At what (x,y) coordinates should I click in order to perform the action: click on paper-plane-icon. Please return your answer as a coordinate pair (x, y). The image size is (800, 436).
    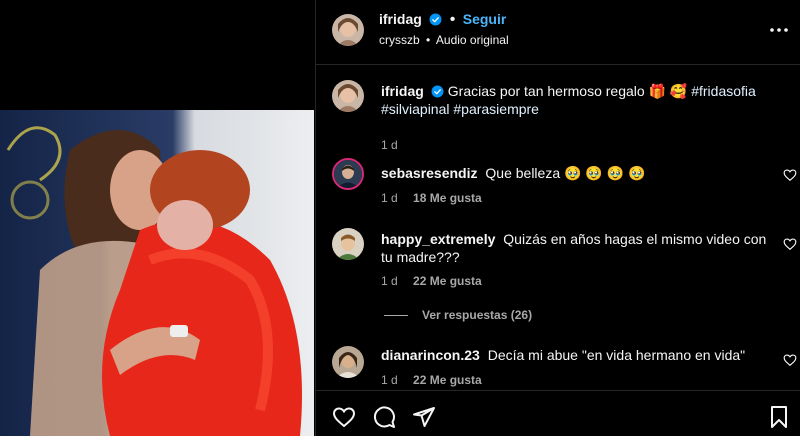
    Looking at the image, I should click on (424, 417).